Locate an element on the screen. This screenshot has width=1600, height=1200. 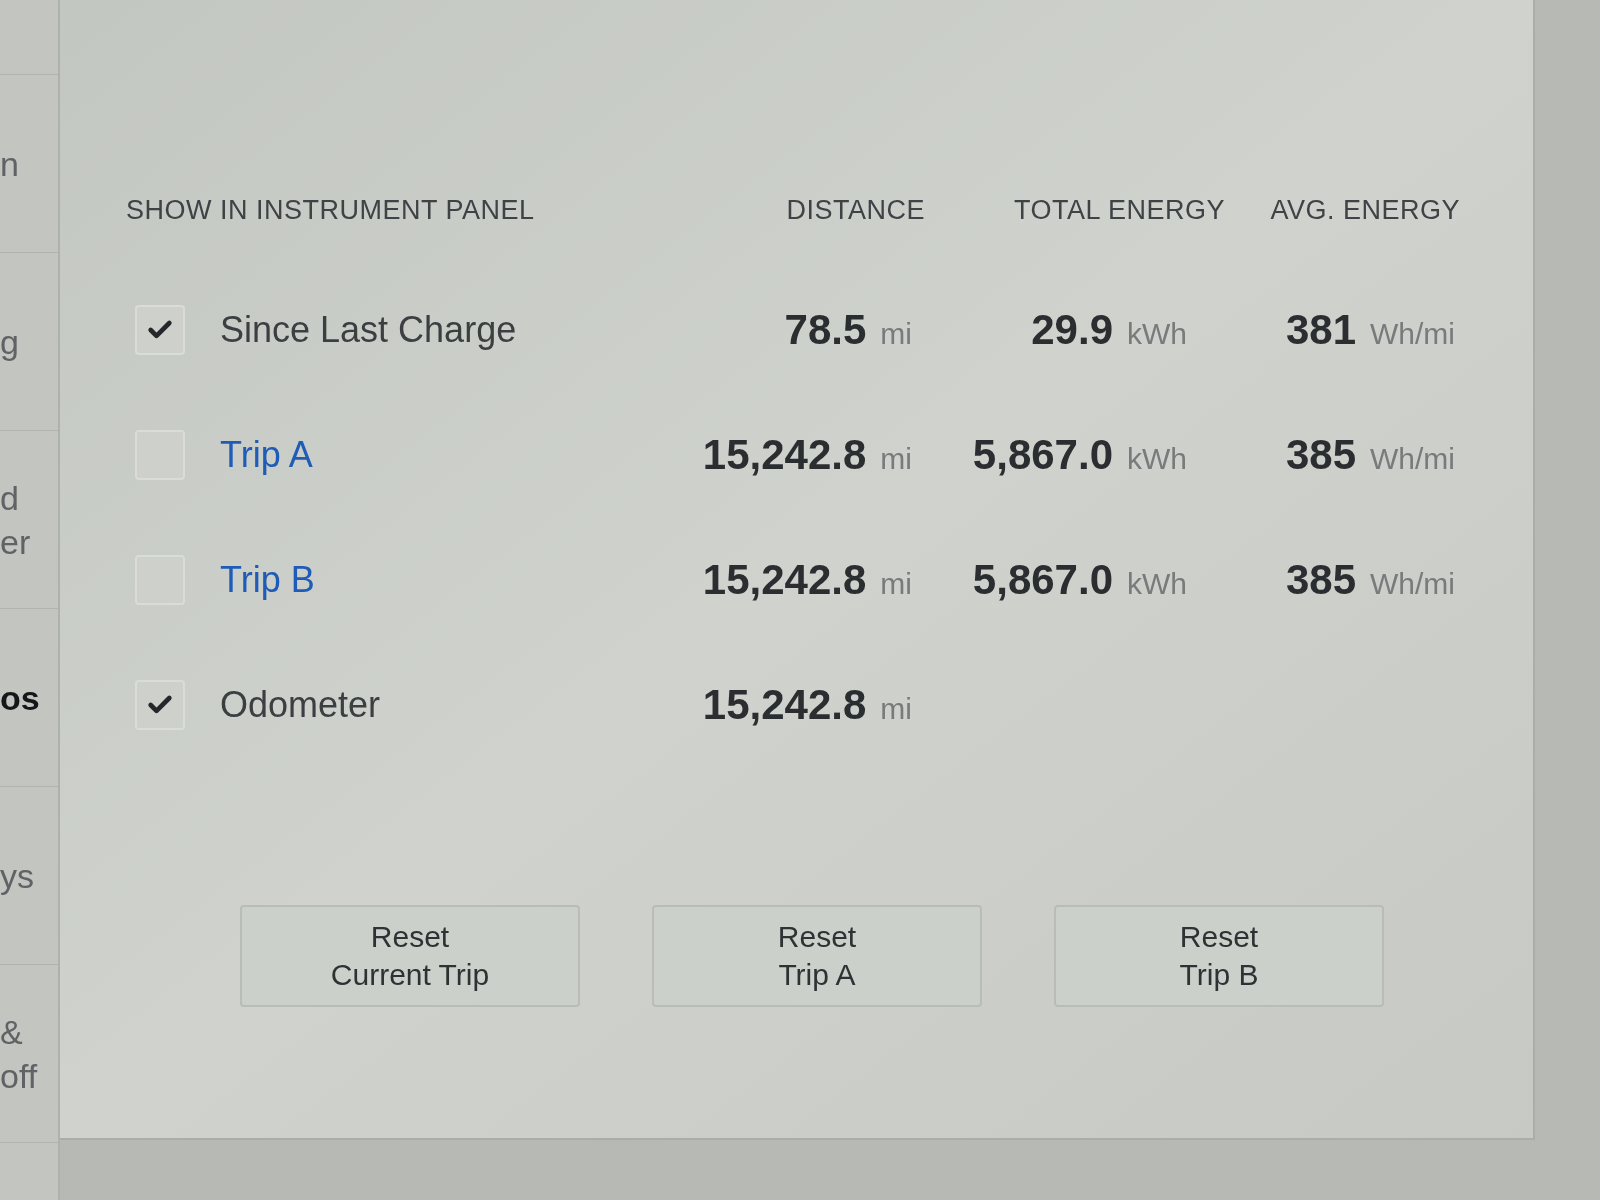
row-label: Since Last Charge is located at coordinates (368, 329).